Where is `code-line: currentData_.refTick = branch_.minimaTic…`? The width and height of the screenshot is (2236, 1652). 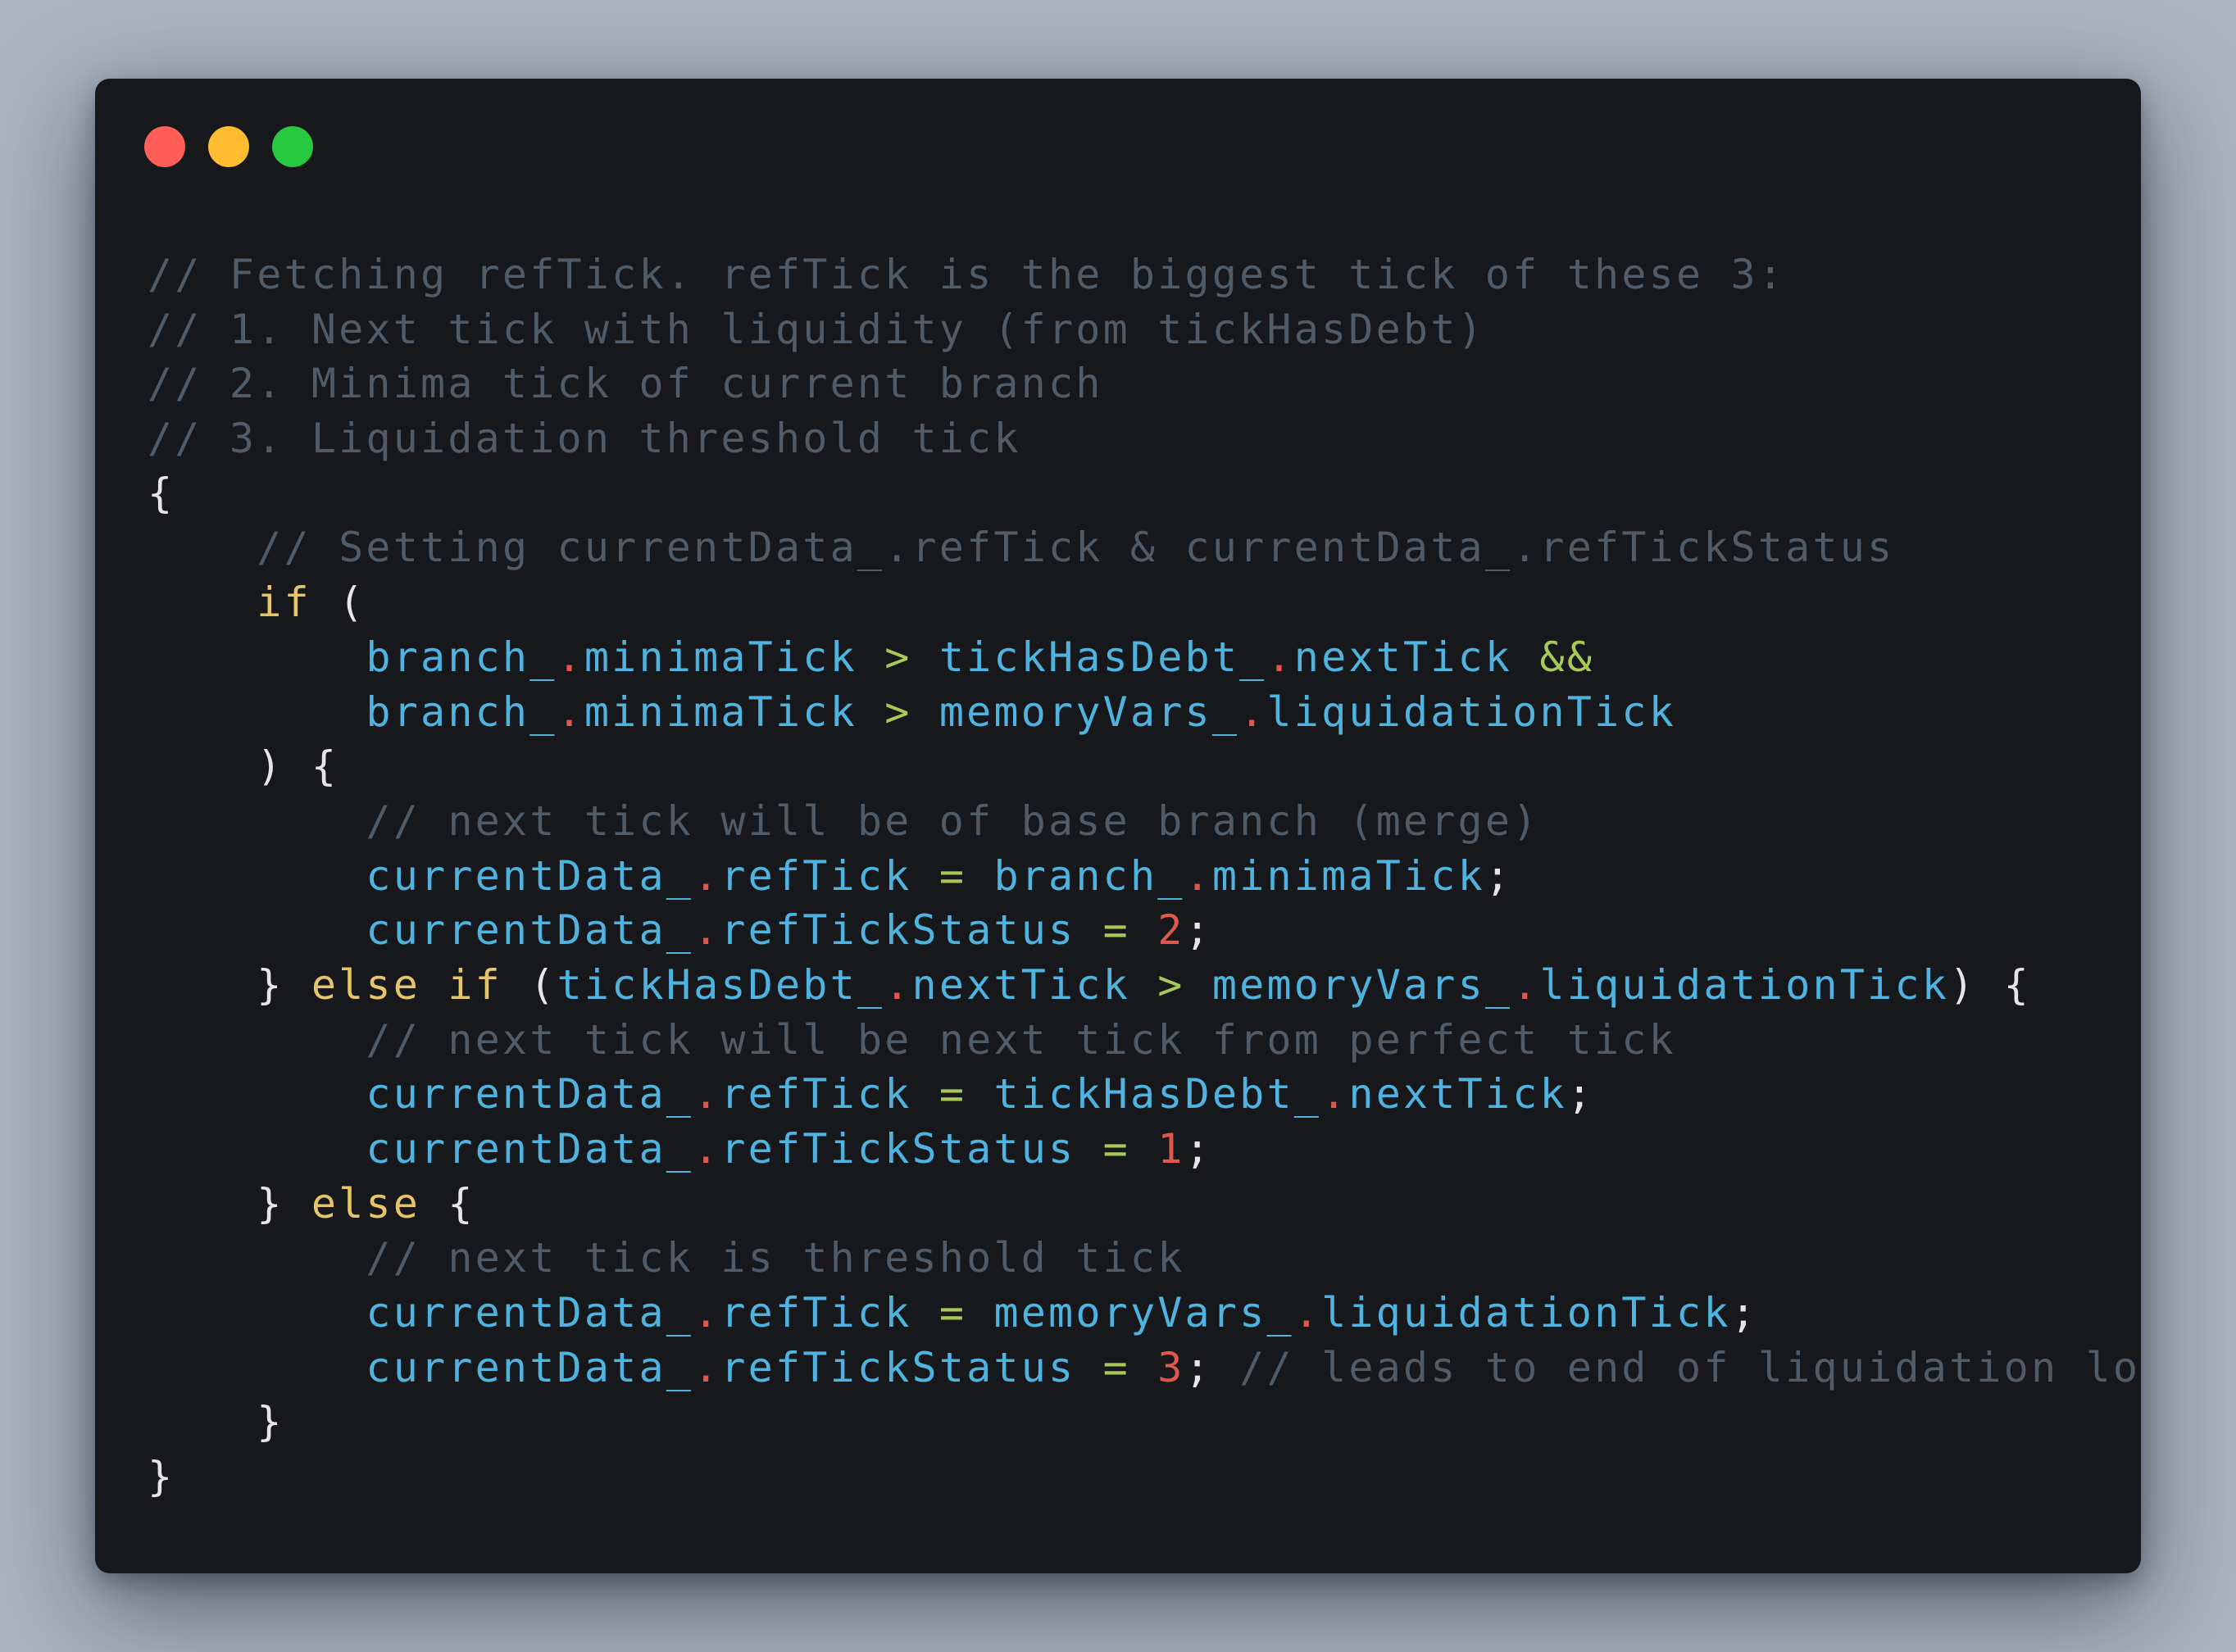
code-line: currentData_.refTick = branch_.minimaTic… is located at coordinates (1145, 876).